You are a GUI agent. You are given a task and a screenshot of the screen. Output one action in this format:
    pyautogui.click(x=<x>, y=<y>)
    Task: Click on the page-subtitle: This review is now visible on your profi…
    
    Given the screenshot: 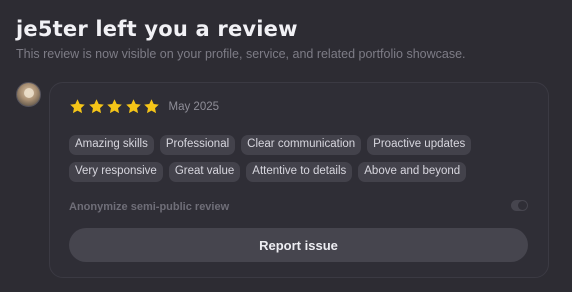 What is the action you would take?
    pyautogui.click(x=241, y=54)
    